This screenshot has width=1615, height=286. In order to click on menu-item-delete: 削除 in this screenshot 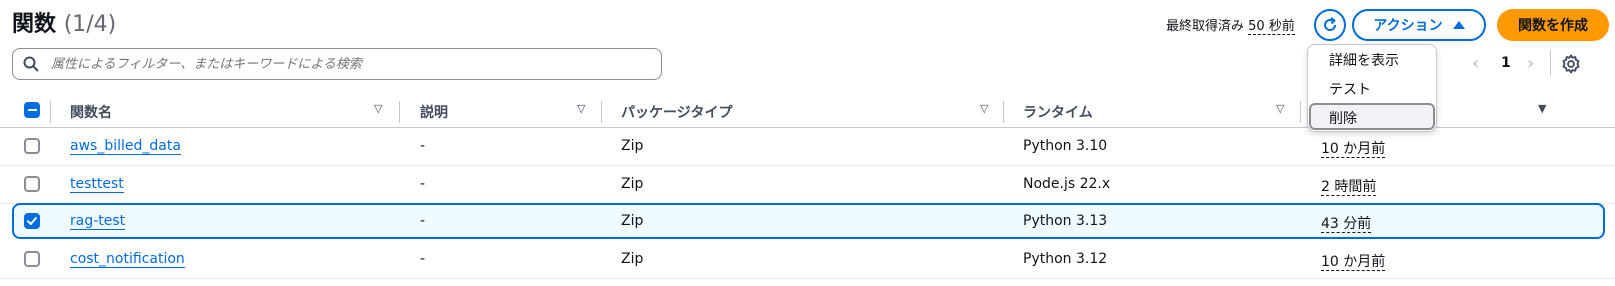, I will do `click(1343, 118)`.